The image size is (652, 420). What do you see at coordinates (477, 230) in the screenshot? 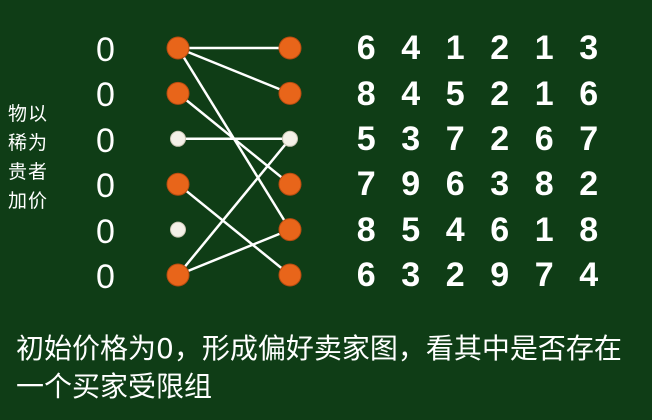
I see `matrix-row-4: 8 5 4 6 1 8` at bounding box center [477, 230].